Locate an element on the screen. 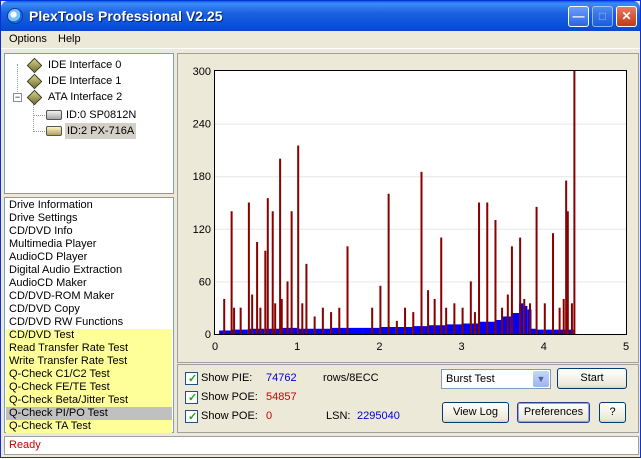  function-list-item: Q-Check C1/C2 Test is located at coordinates (89, 374).